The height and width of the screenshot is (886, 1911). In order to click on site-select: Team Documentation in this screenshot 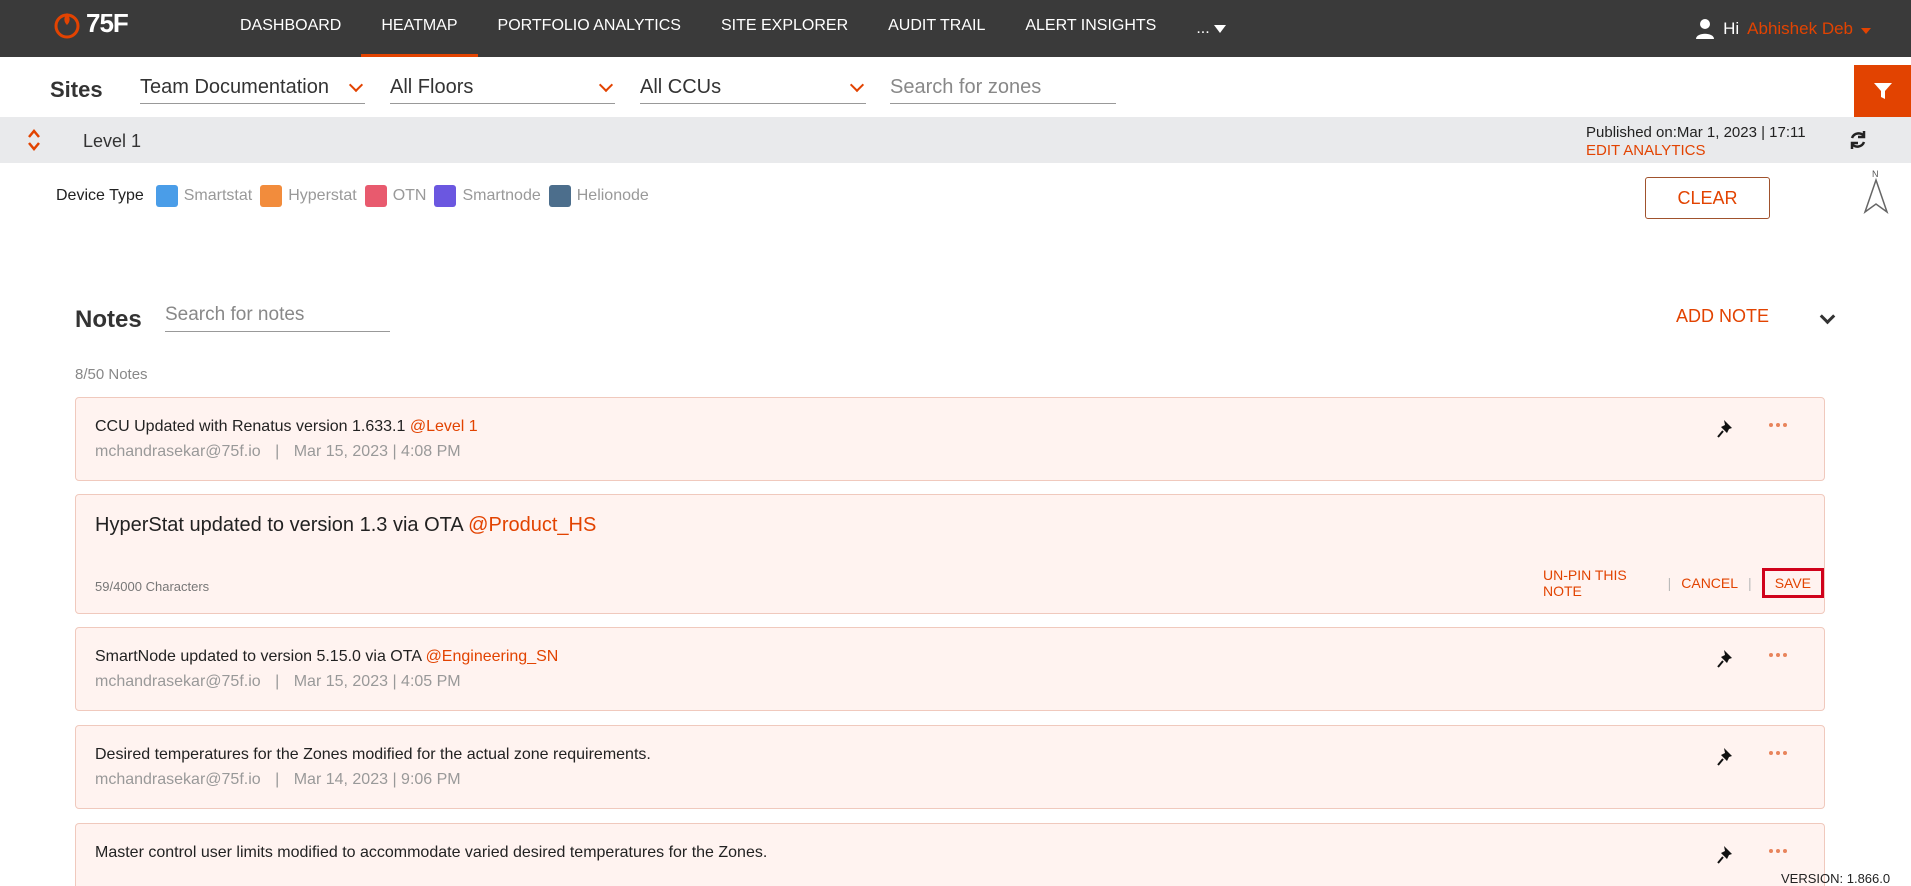, I will do `click(252, 88)`.